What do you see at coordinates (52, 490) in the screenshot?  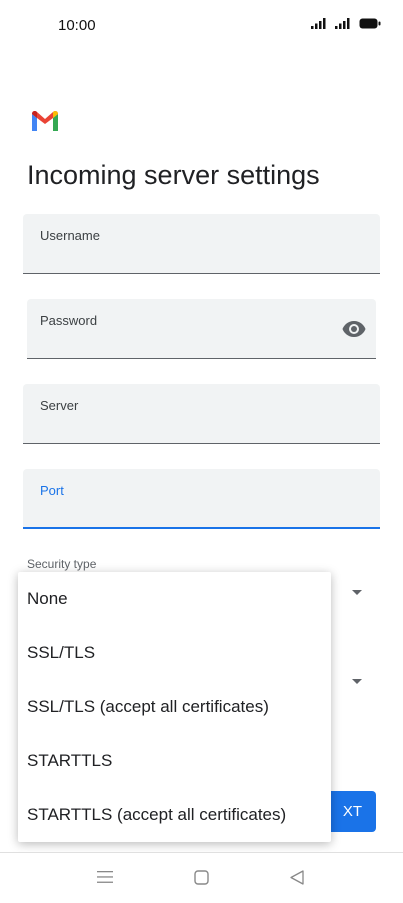 I see `port-label: Port` at bounding box center [52, 490].